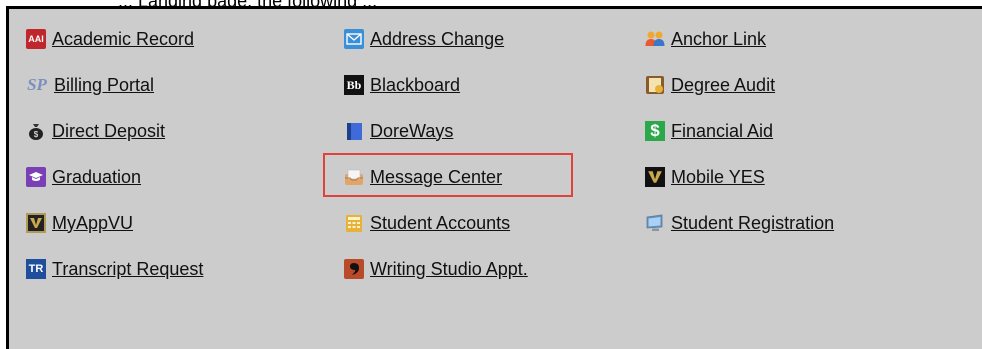  I want to click on link-message-center: Message Center, so click(423, 177).